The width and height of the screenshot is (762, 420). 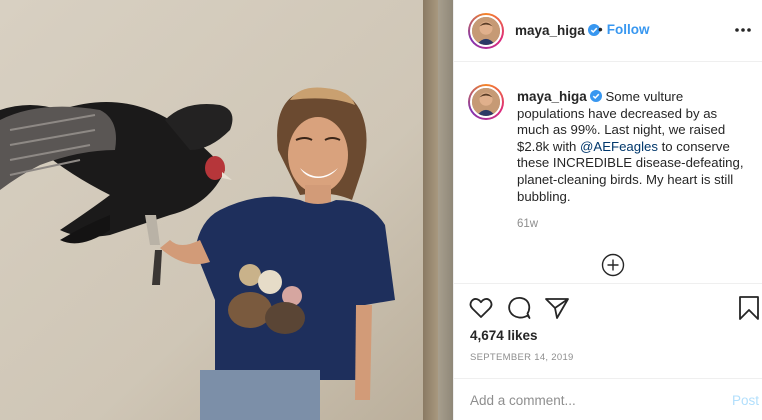 What do you see at coordinates (613, 265) in the screenshot?
I see `plus-circle-icon` at bounding box center [613, 265].